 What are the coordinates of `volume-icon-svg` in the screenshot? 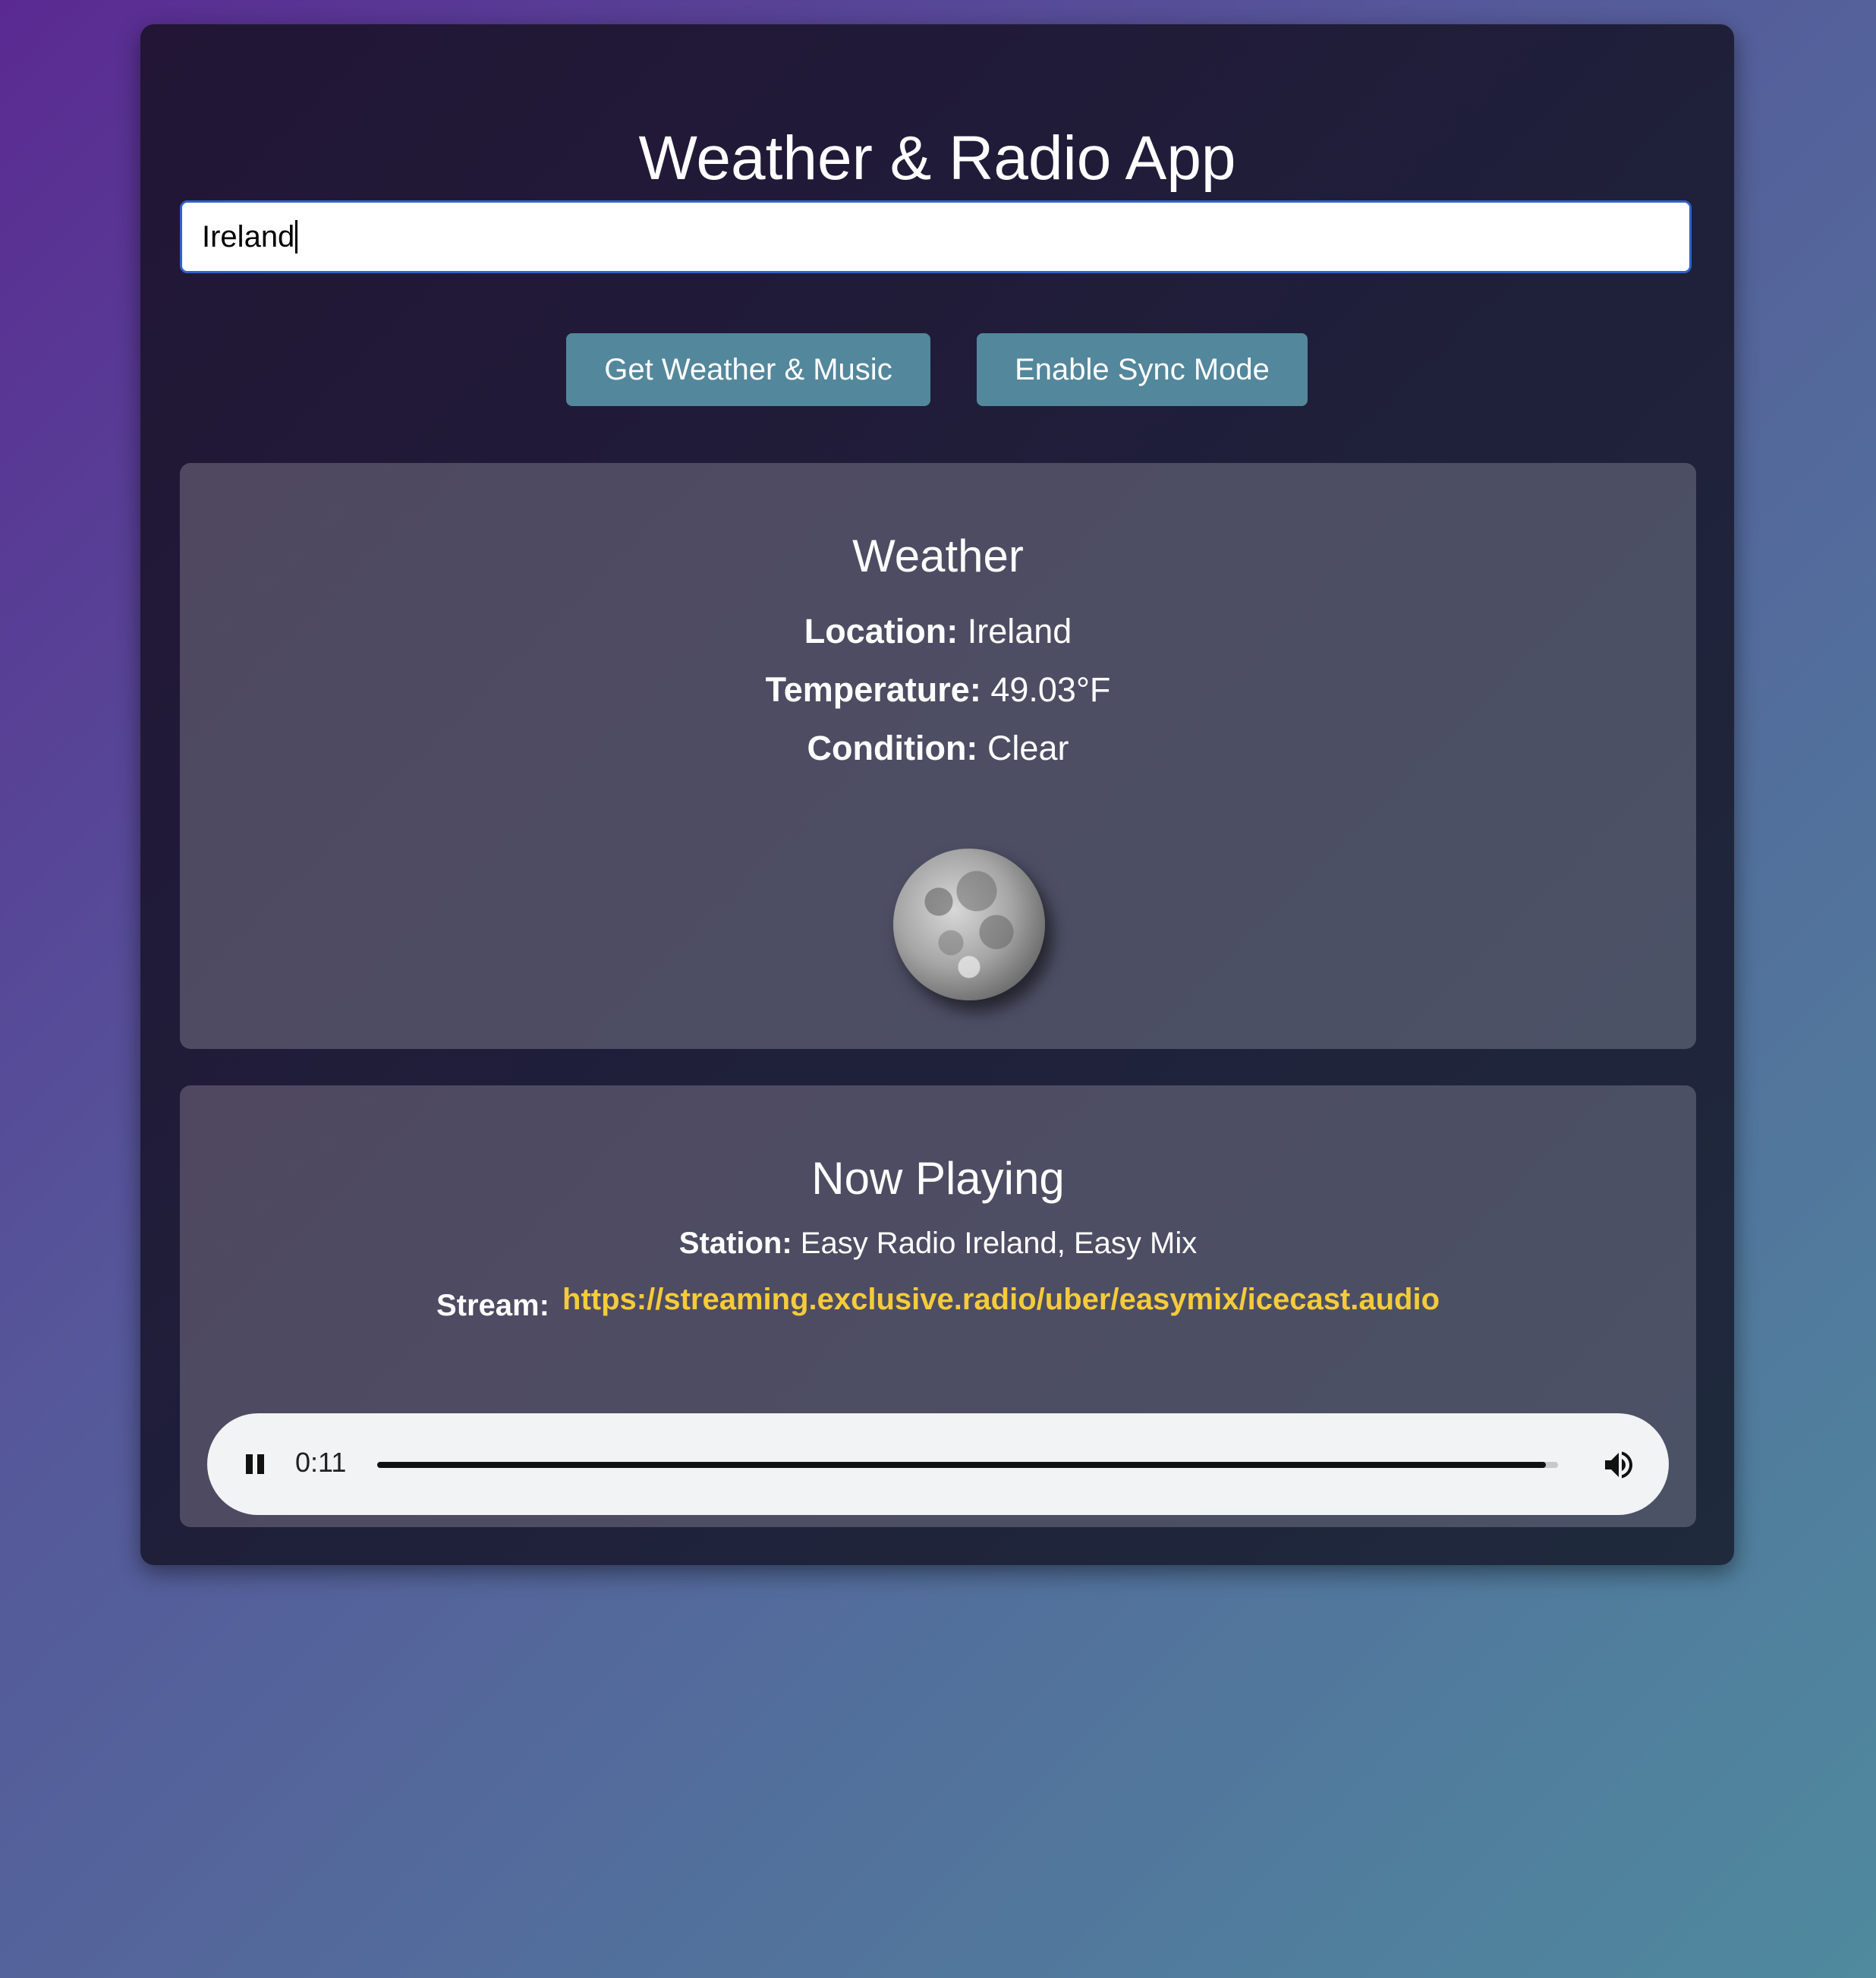 It's located at (1618, 1465).